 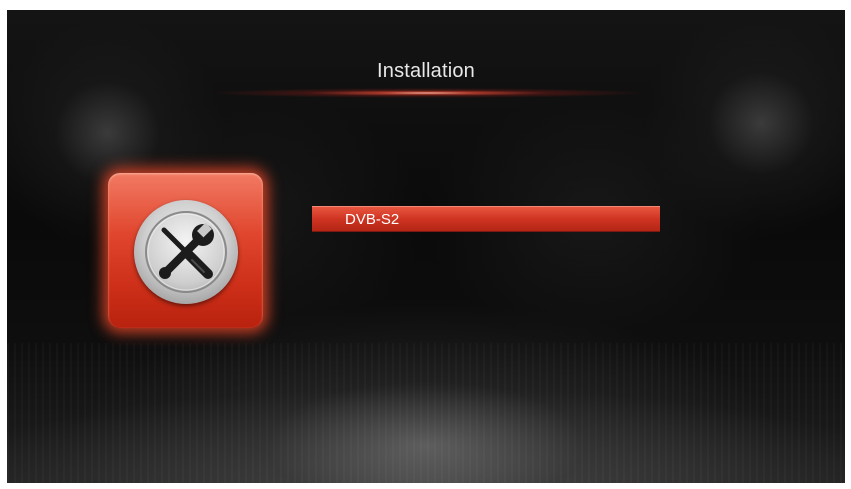 I want to click on installation-category-tile, so click(x=185, y=250).